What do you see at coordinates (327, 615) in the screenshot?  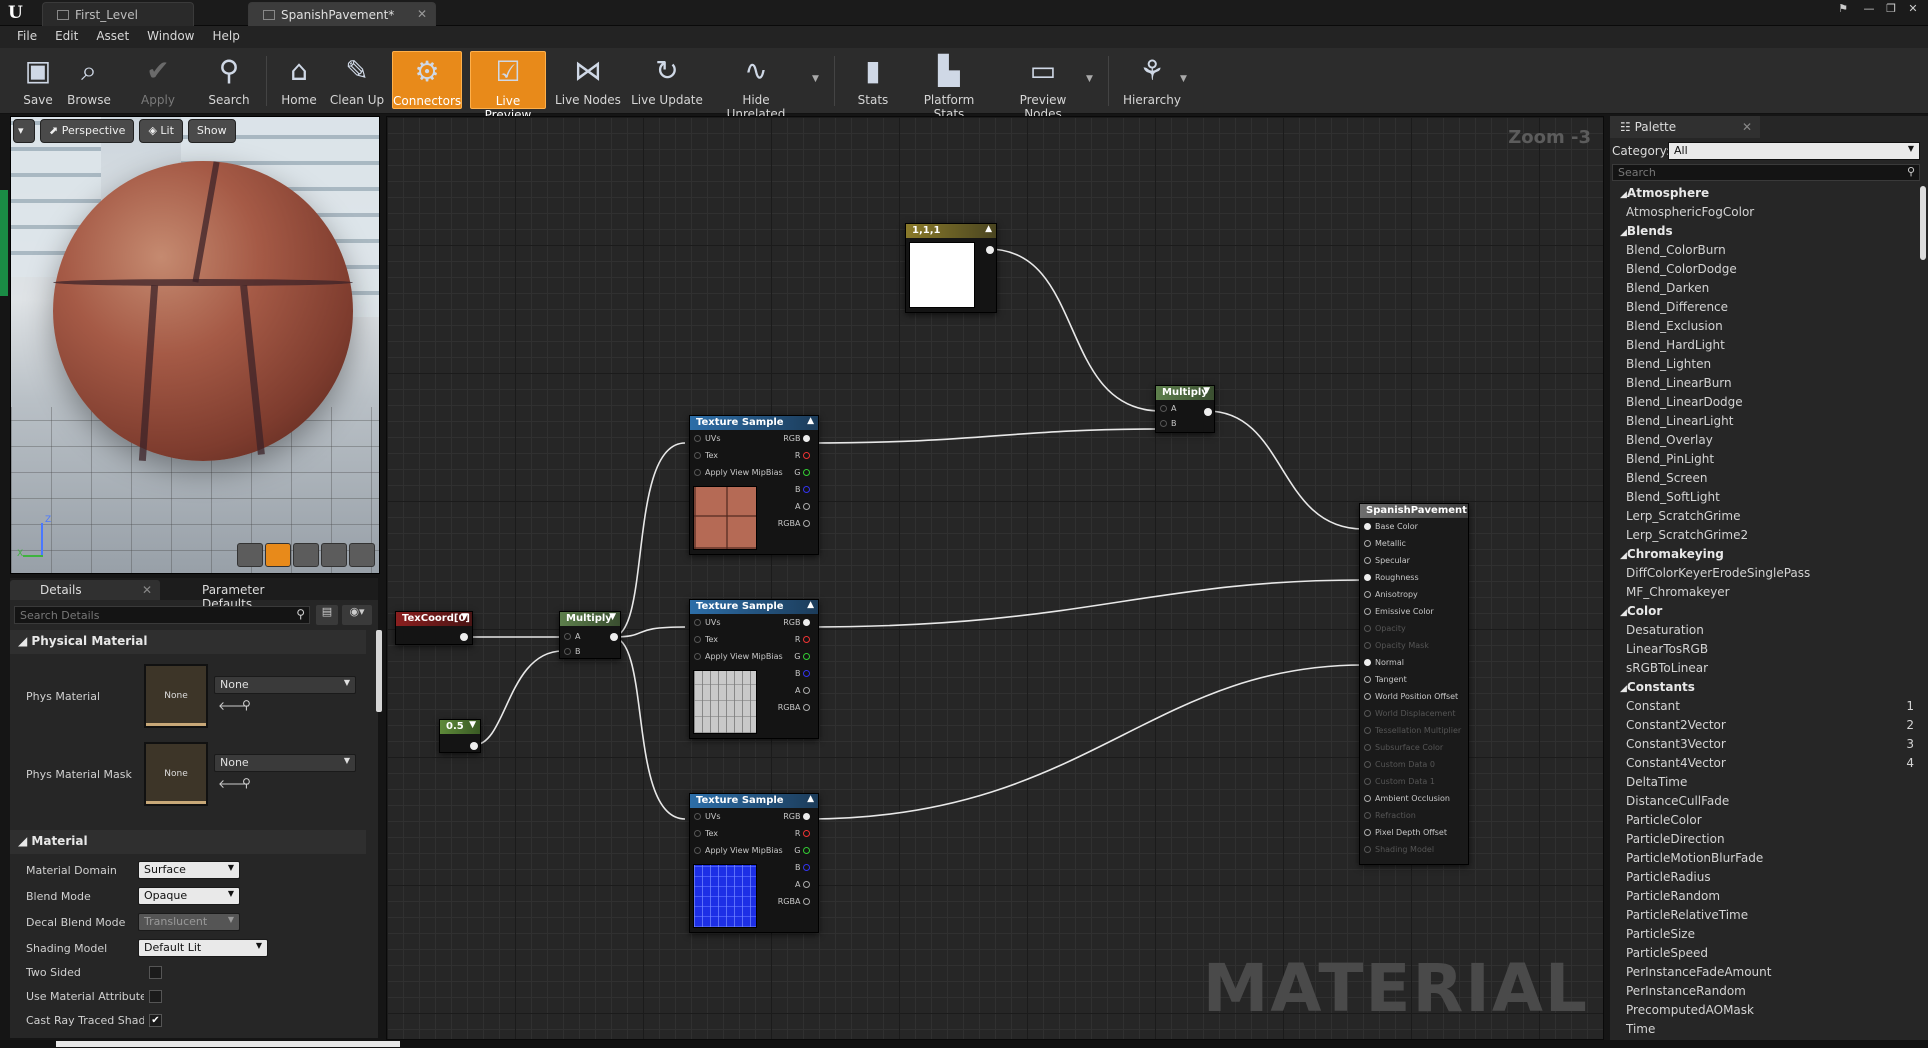 I see `view-options-button: ▤` at bounding box center [327, 615].